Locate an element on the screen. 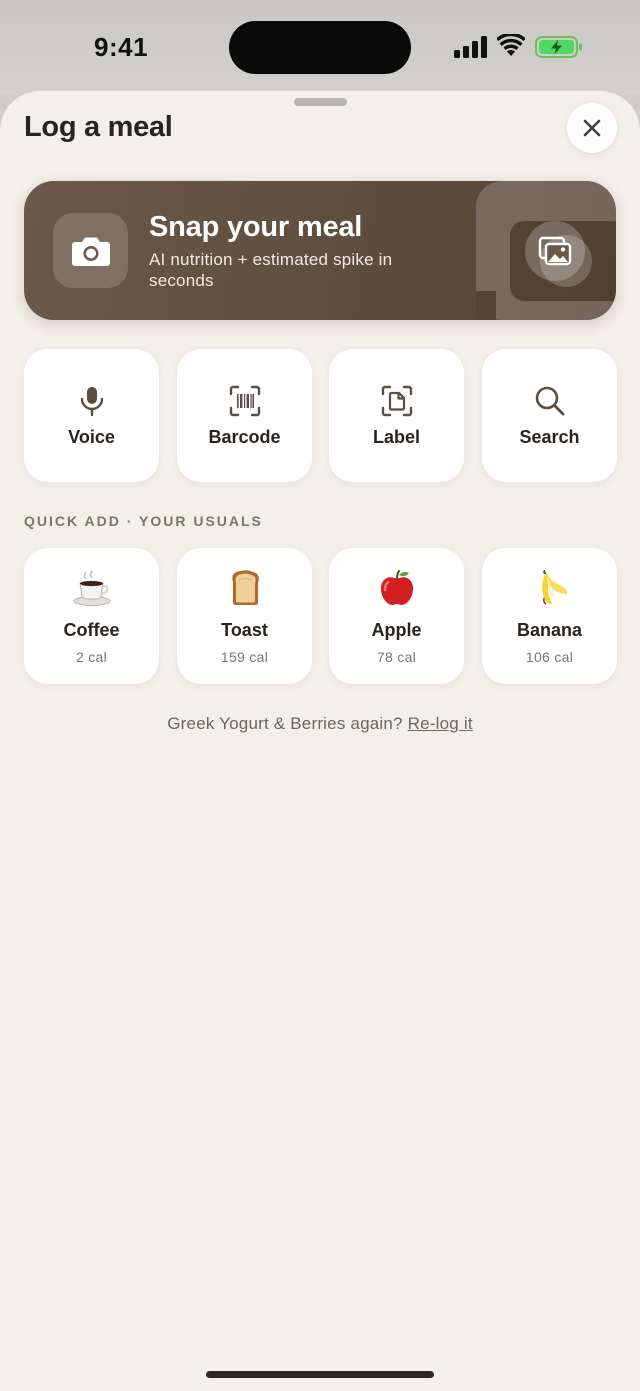  battery-charging-icon is located at coordinates (558, 47).